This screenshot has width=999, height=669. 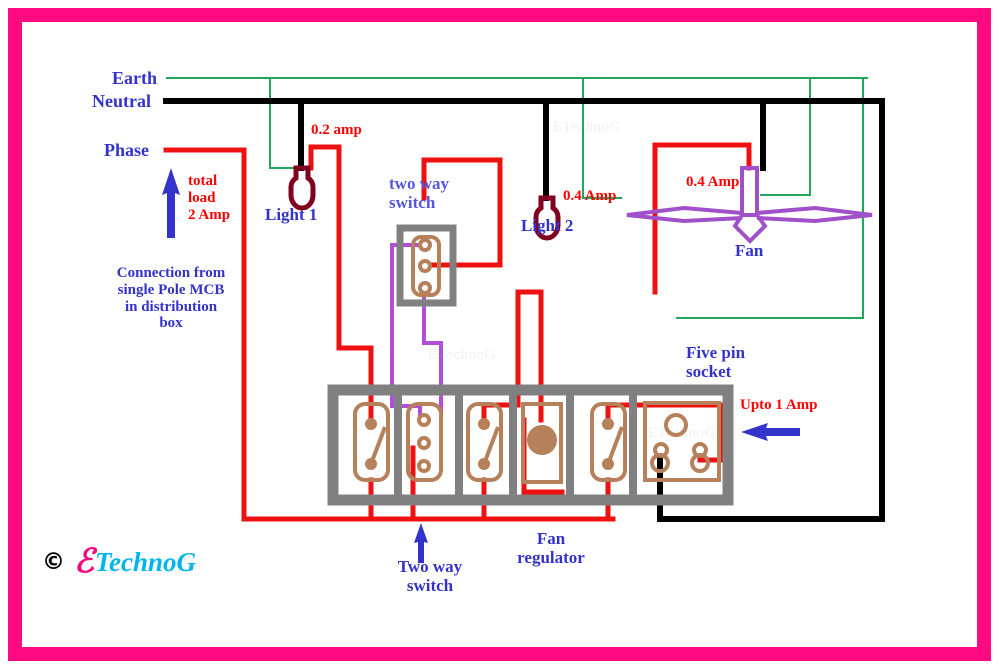 I want to click on light-1-rating-label: 0.2 amp, so click(x=336, y=130).